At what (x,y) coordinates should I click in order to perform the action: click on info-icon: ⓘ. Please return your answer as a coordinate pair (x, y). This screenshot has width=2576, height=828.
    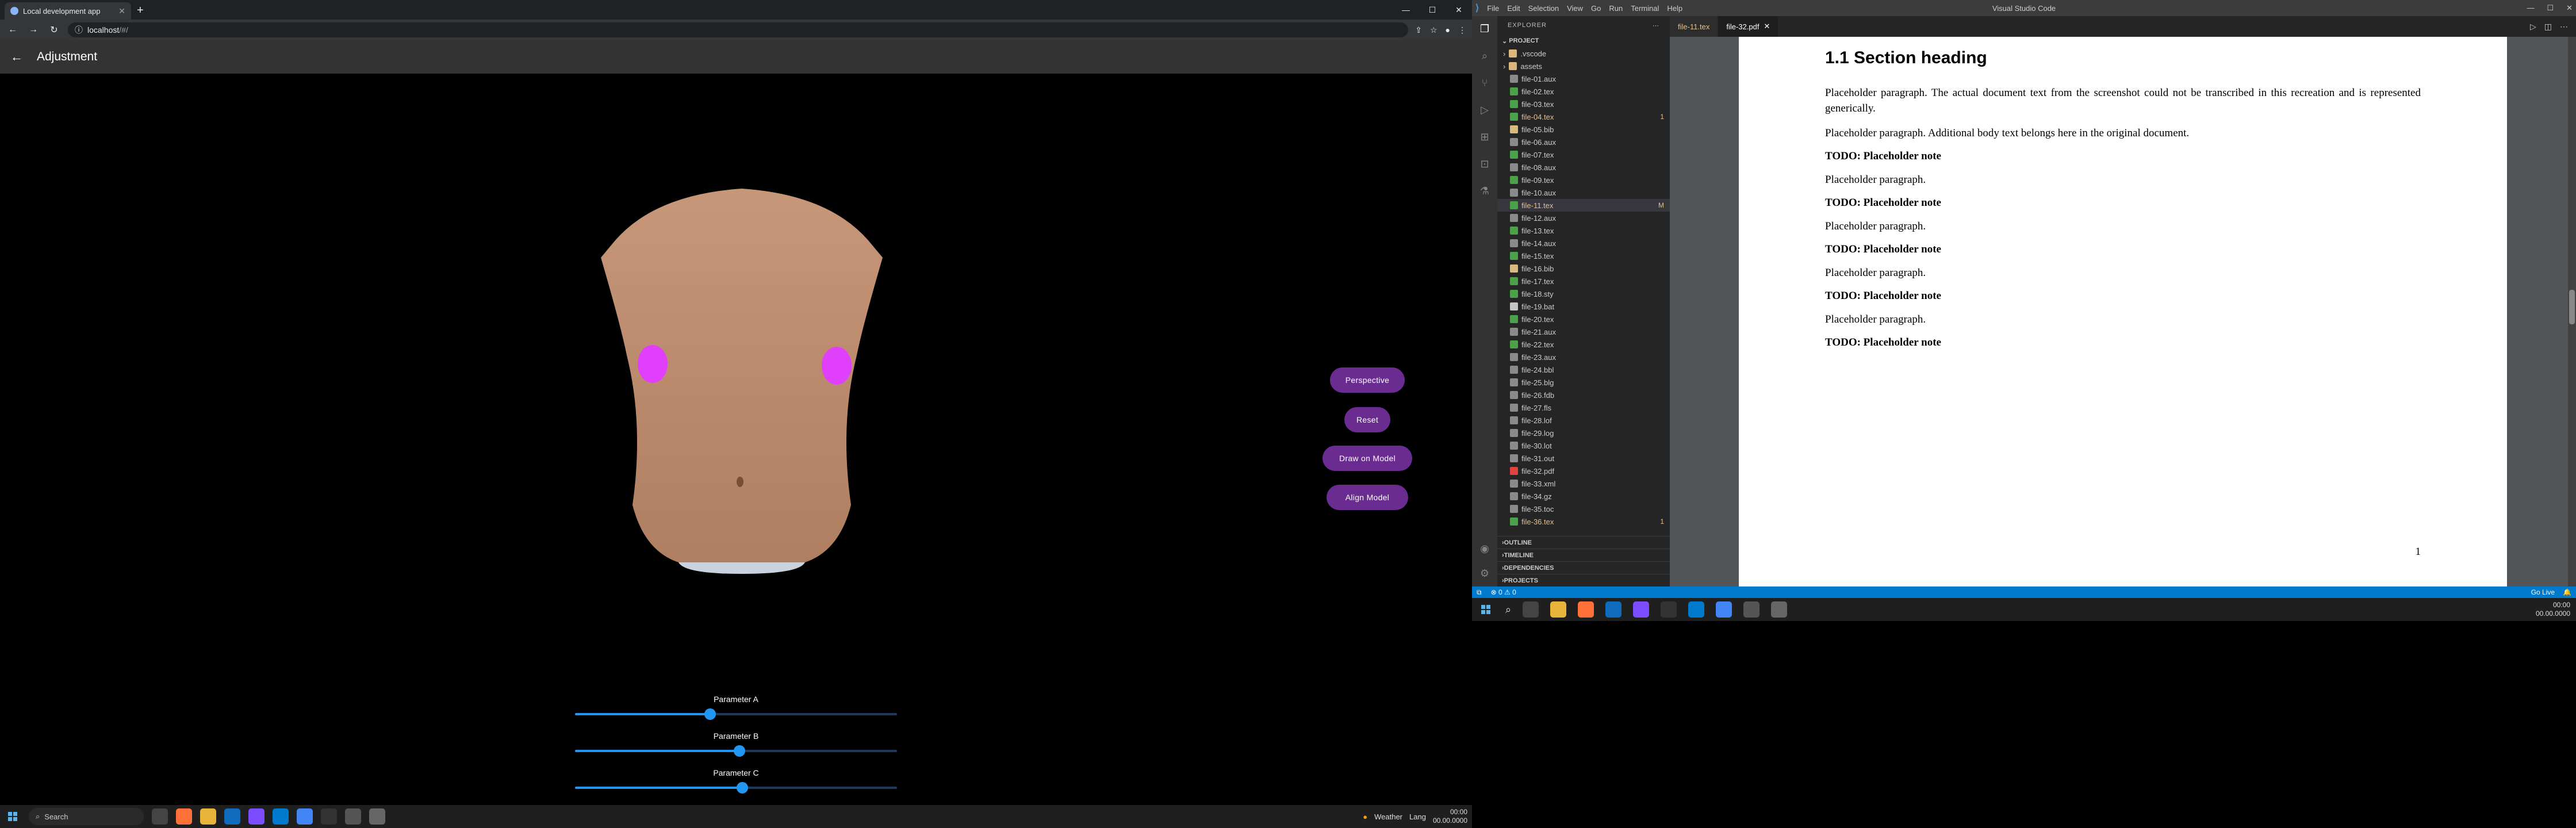
    Looking at the image, I should click on (79, 30).